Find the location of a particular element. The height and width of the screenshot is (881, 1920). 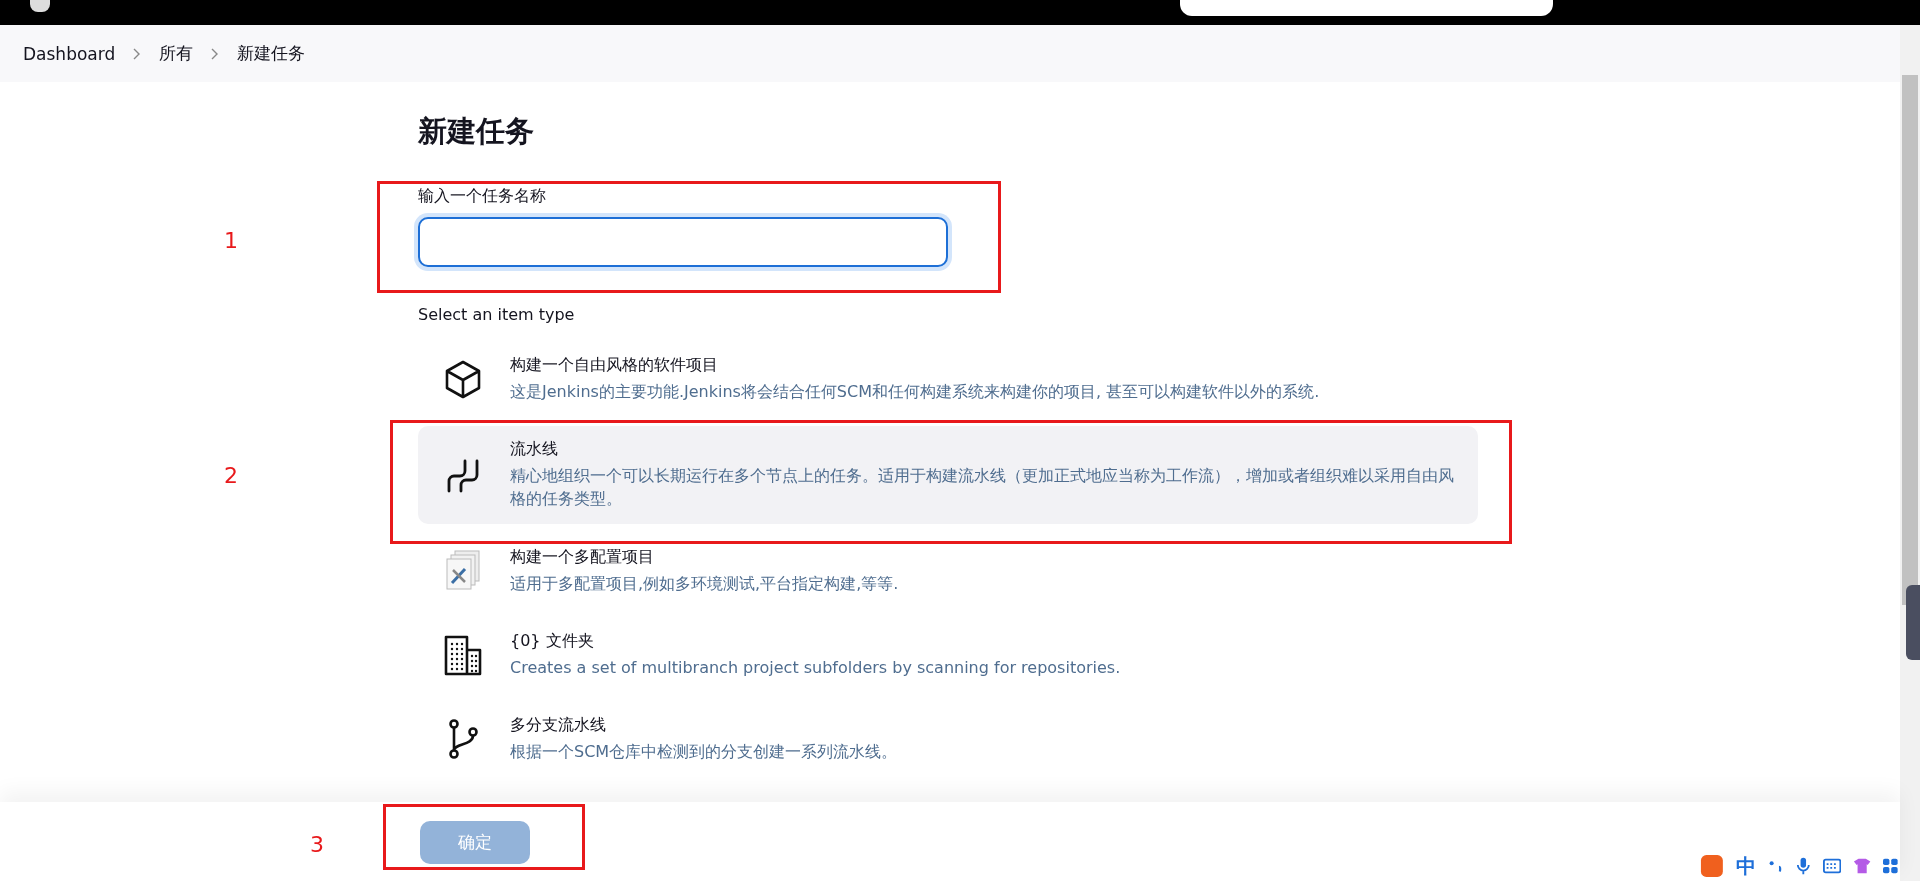

input-mode-toggle: 中 is located at coordinates (1745, 866).